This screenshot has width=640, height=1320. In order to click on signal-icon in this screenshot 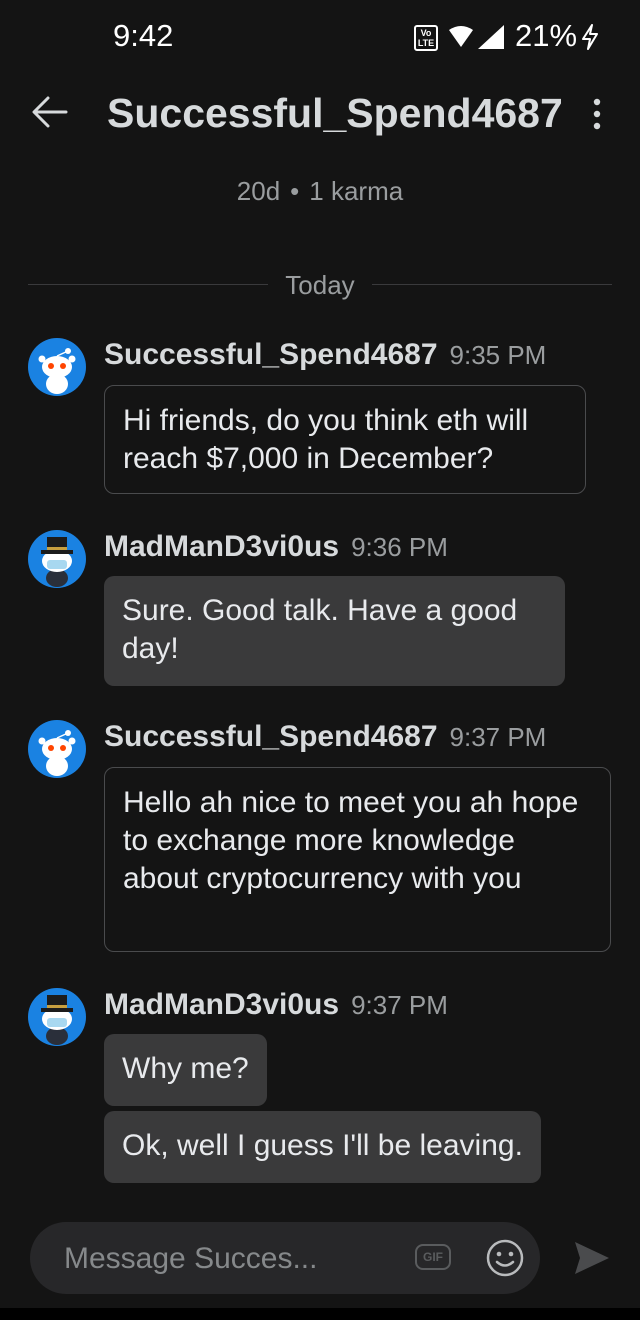, I will do `click(491, 37)`.